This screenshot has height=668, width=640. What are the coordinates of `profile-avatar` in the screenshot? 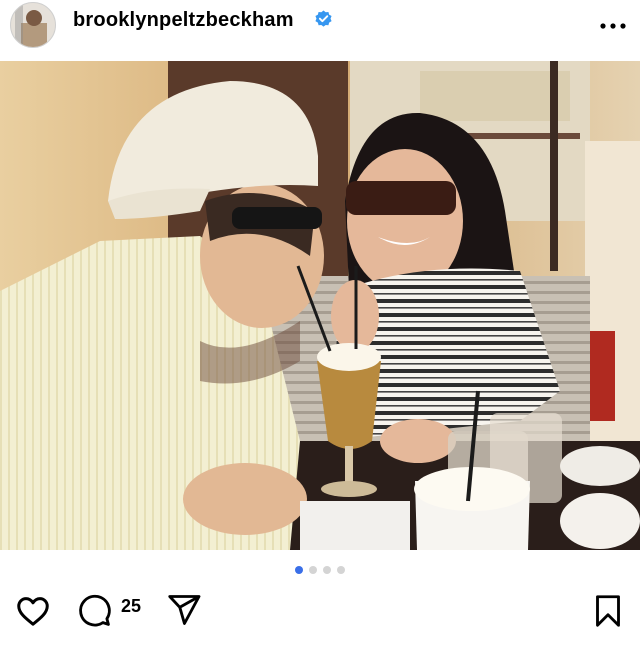 It's located at (33, 25).